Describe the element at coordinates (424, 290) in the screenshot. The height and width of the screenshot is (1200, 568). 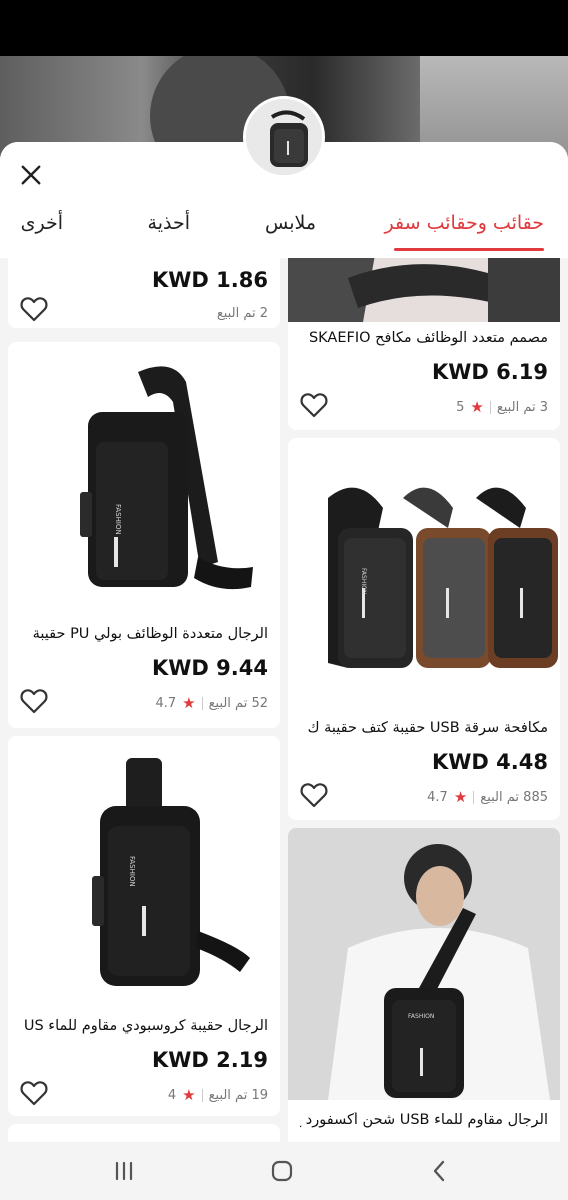
I see `product-image-skaefio` at that location.